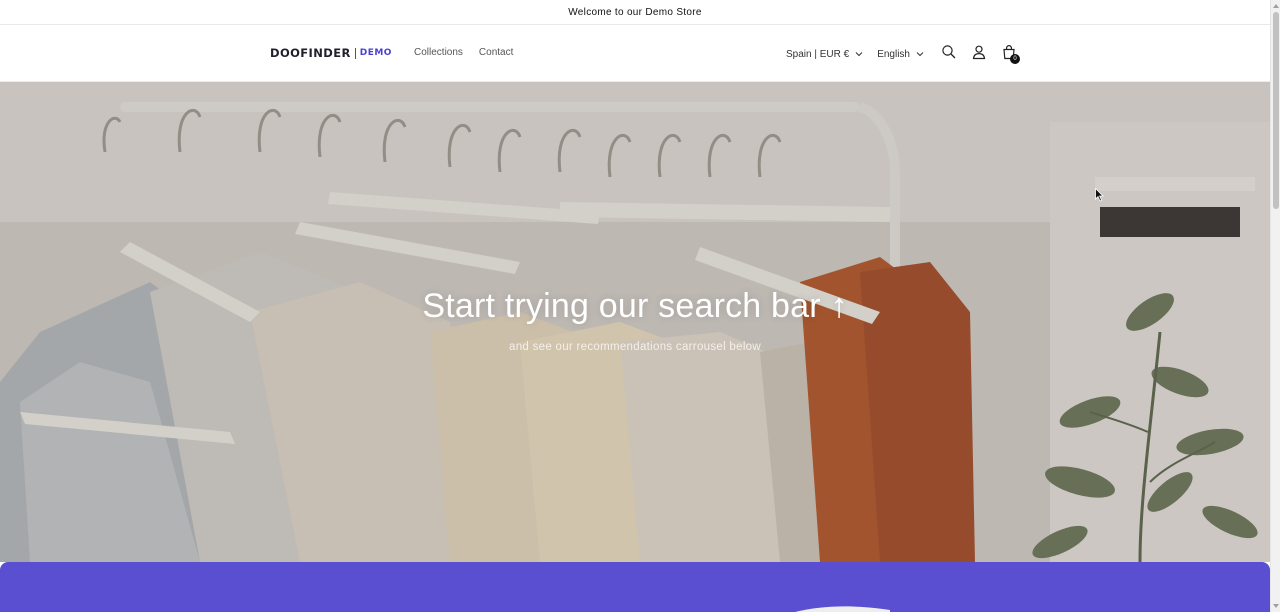  I want to click on main-nav: Collections Contact, so click(463, 52).